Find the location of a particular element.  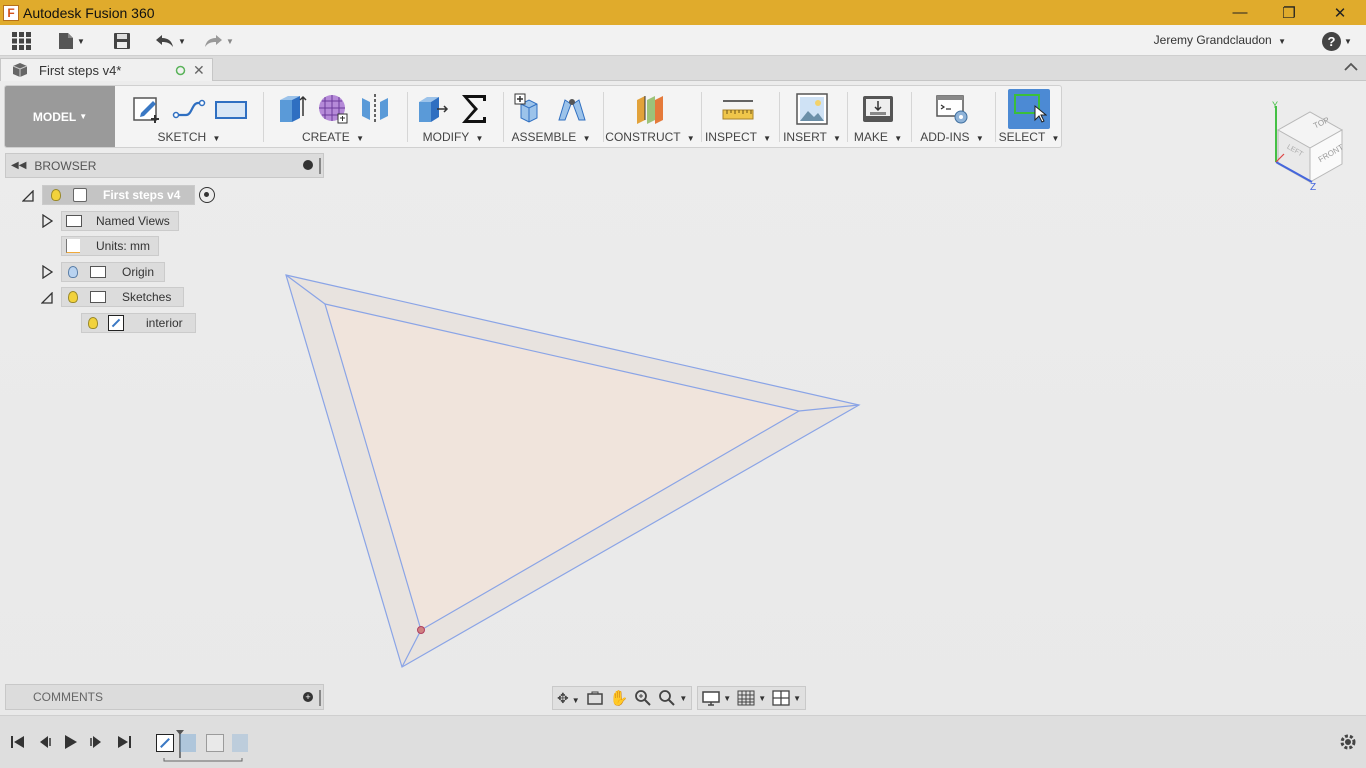

undo-button: ▼ is located at coordinates (170, 41).